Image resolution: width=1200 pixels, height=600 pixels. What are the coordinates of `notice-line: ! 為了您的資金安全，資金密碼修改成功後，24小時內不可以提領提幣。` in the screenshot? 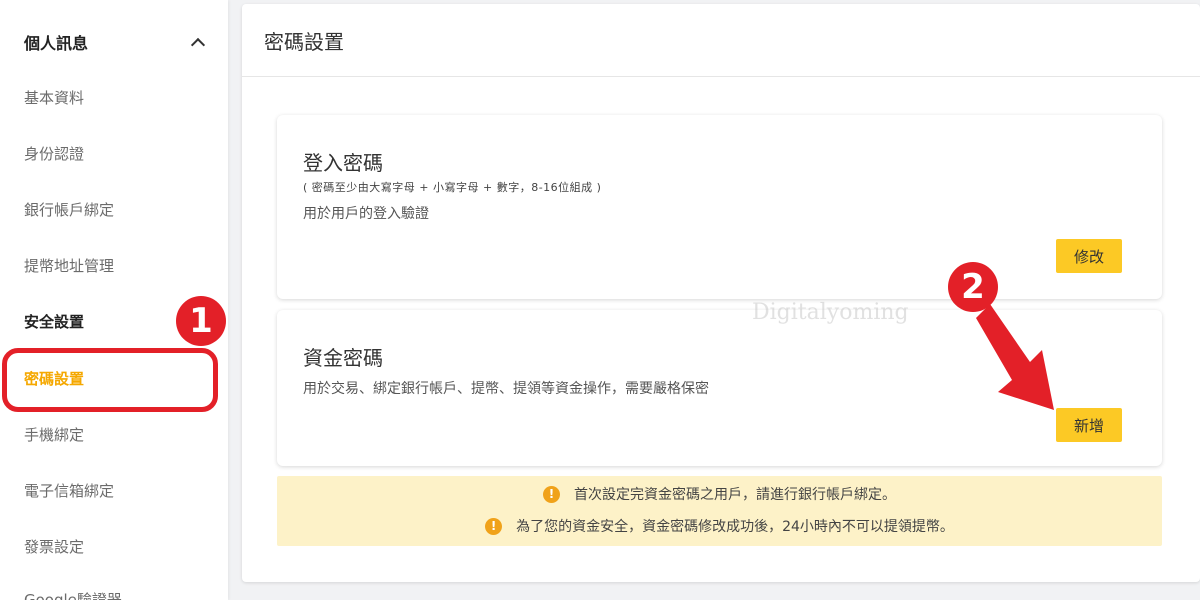 It's located at (719, 526).